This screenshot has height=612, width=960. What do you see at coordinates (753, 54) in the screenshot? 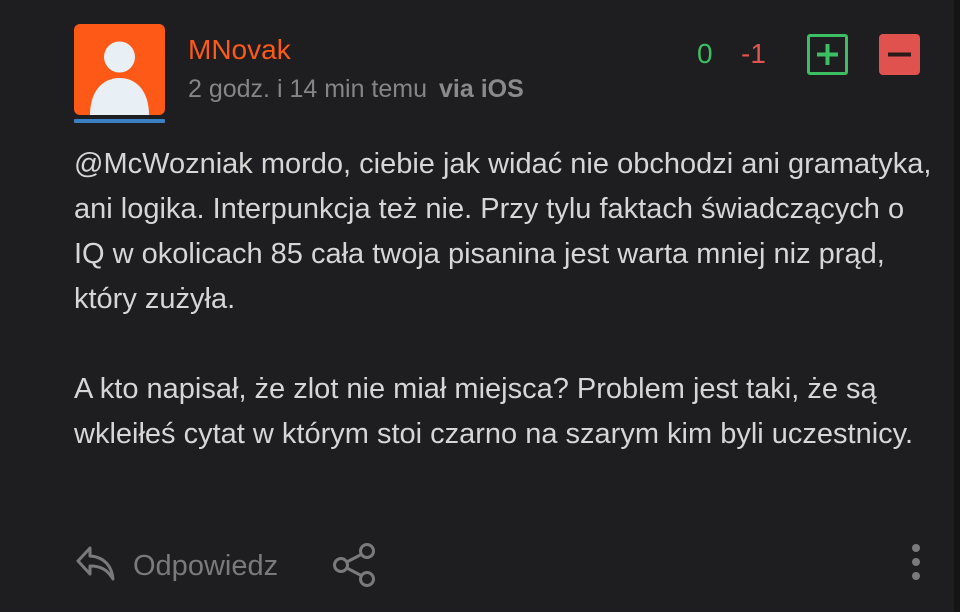
I see `score-minus: -1` at bounding box center [753, 54].